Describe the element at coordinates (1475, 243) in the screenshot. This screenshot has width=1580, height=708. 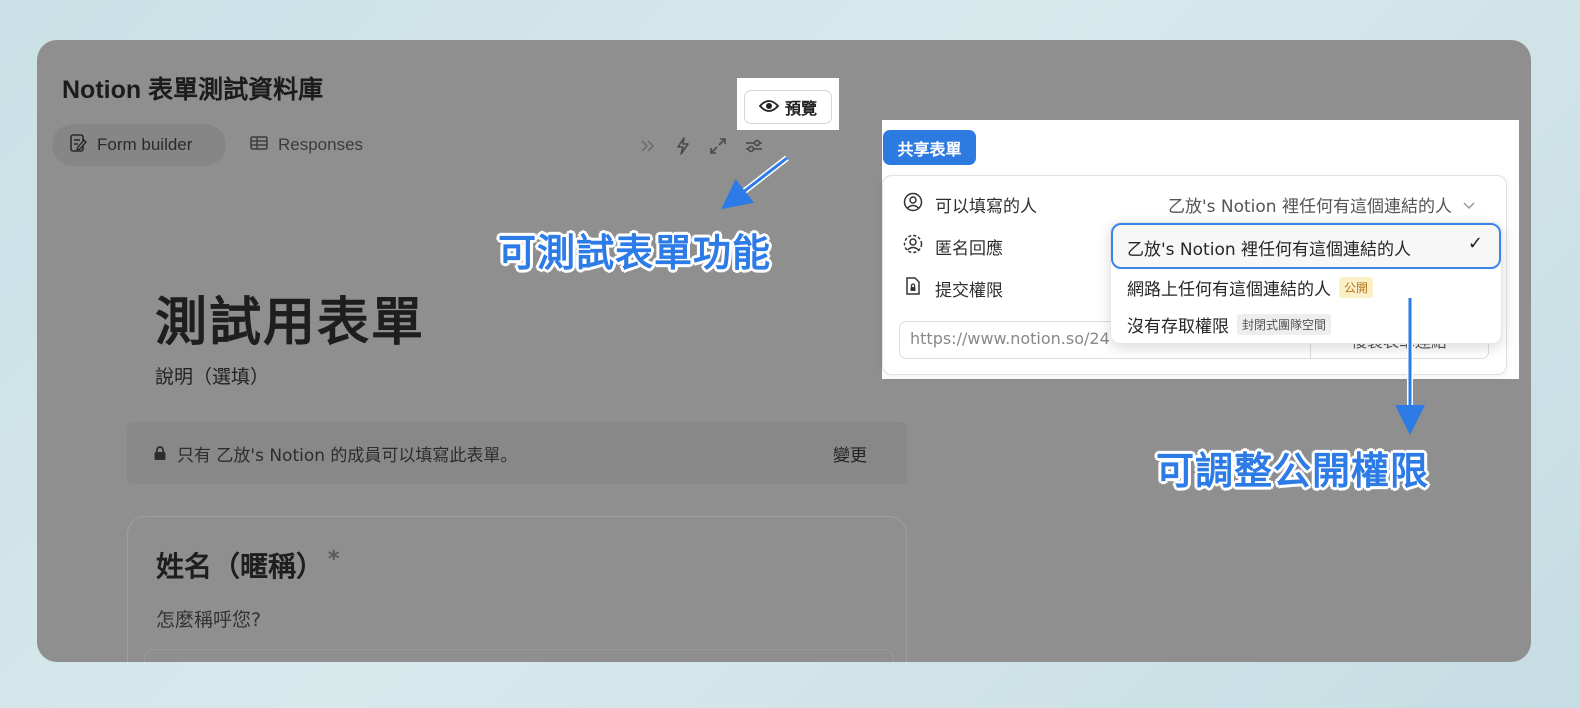
I see `checkmark-icon: ✓` at that location.